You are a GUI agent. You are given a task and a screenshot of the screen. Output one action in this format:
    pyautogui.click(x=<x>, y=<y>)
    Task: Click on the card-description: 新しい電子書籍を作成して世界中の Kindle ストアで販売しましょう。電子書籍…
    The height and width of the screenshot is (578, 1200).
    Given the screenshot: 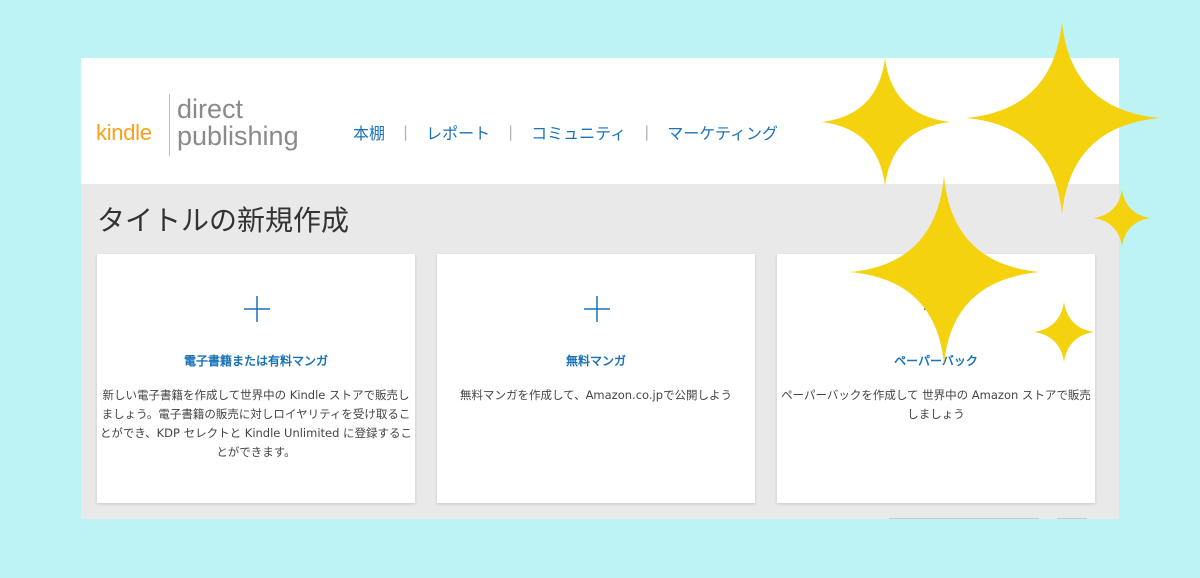 What is the action you would take?
    pyautogui.click(x=256, y=423)
    